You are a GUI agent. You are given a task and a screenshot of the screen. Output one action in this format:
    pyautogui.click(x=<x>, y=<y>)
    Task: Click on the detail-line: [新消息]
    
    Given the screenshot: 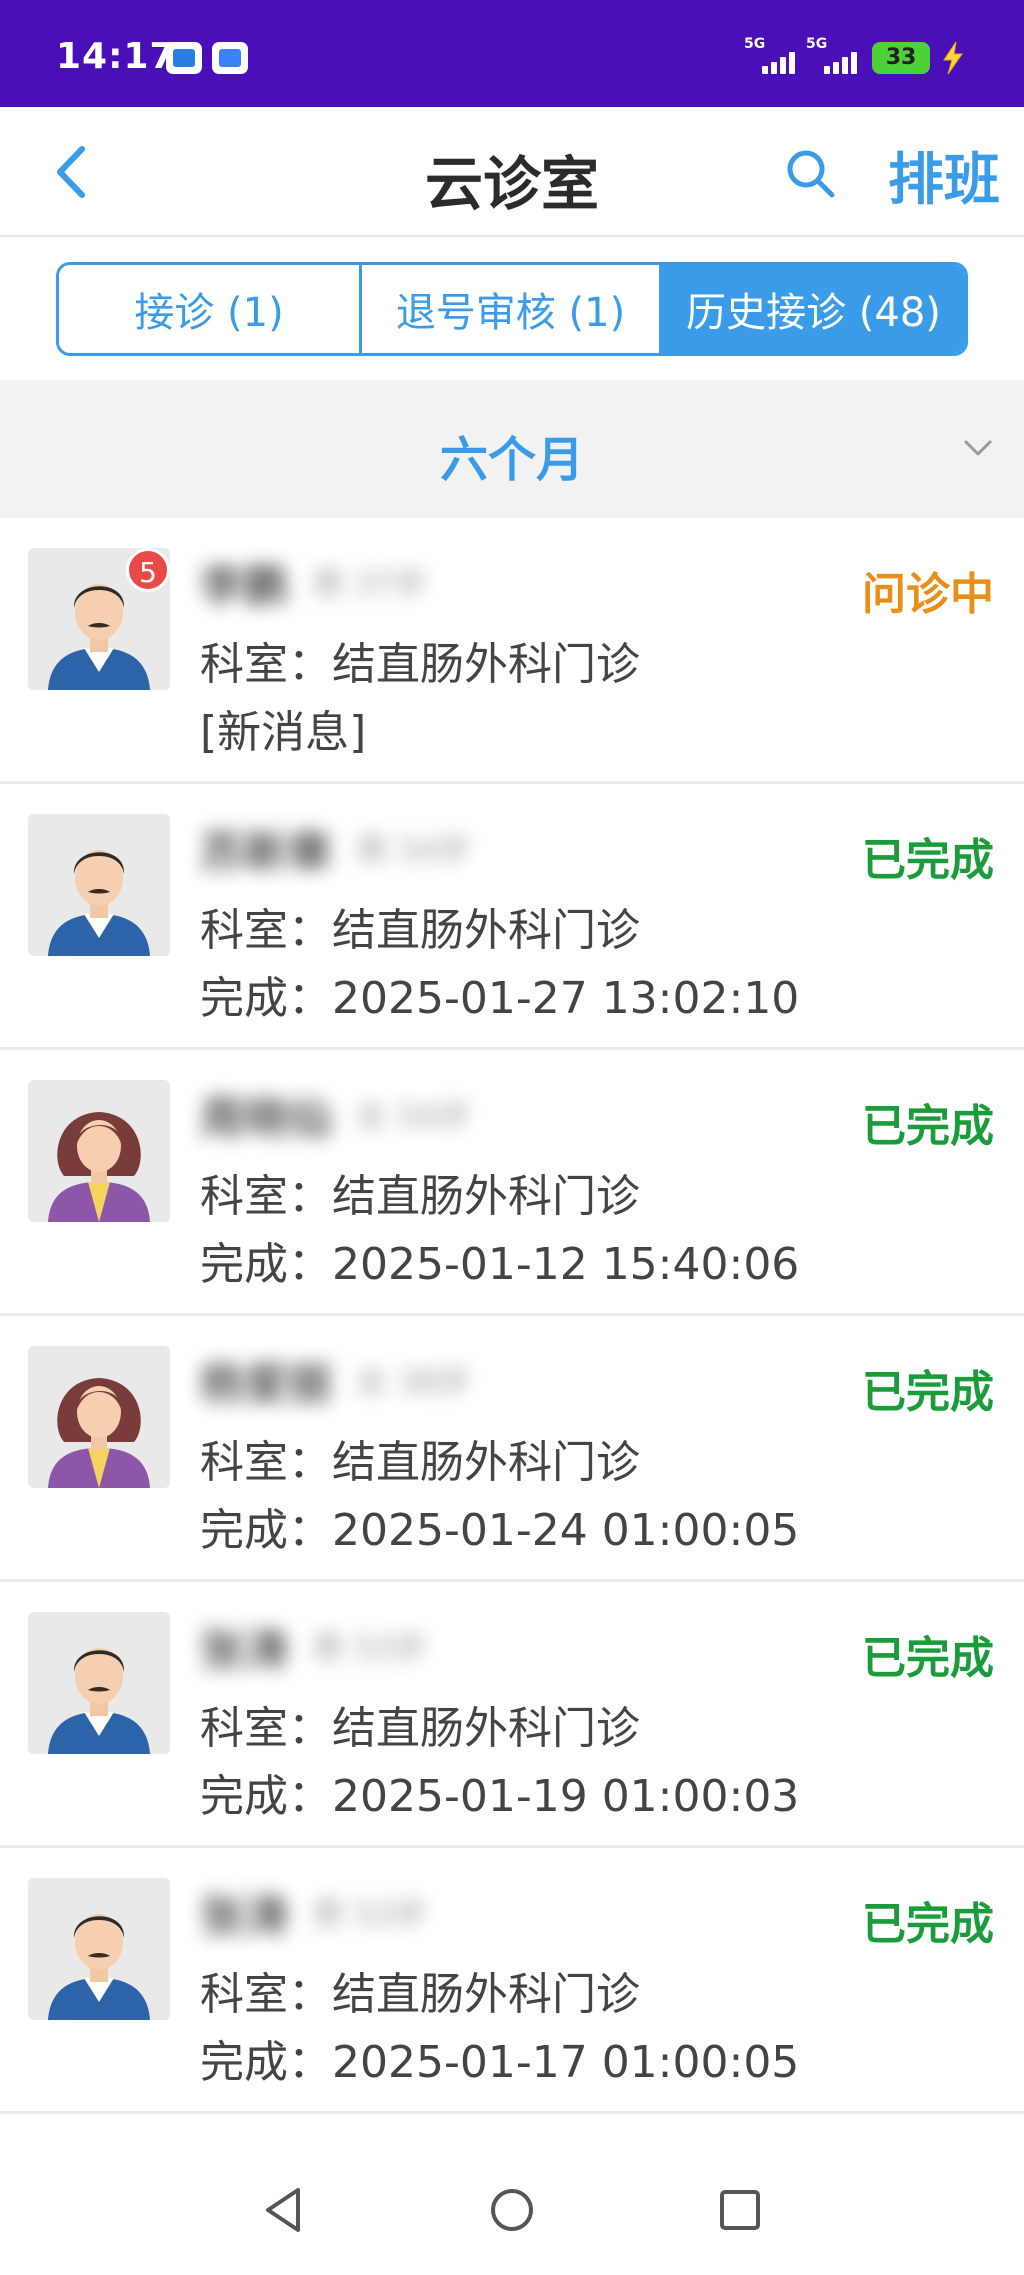 What is the action you would take?
    pyautogui.click(x=283, y=732)
    